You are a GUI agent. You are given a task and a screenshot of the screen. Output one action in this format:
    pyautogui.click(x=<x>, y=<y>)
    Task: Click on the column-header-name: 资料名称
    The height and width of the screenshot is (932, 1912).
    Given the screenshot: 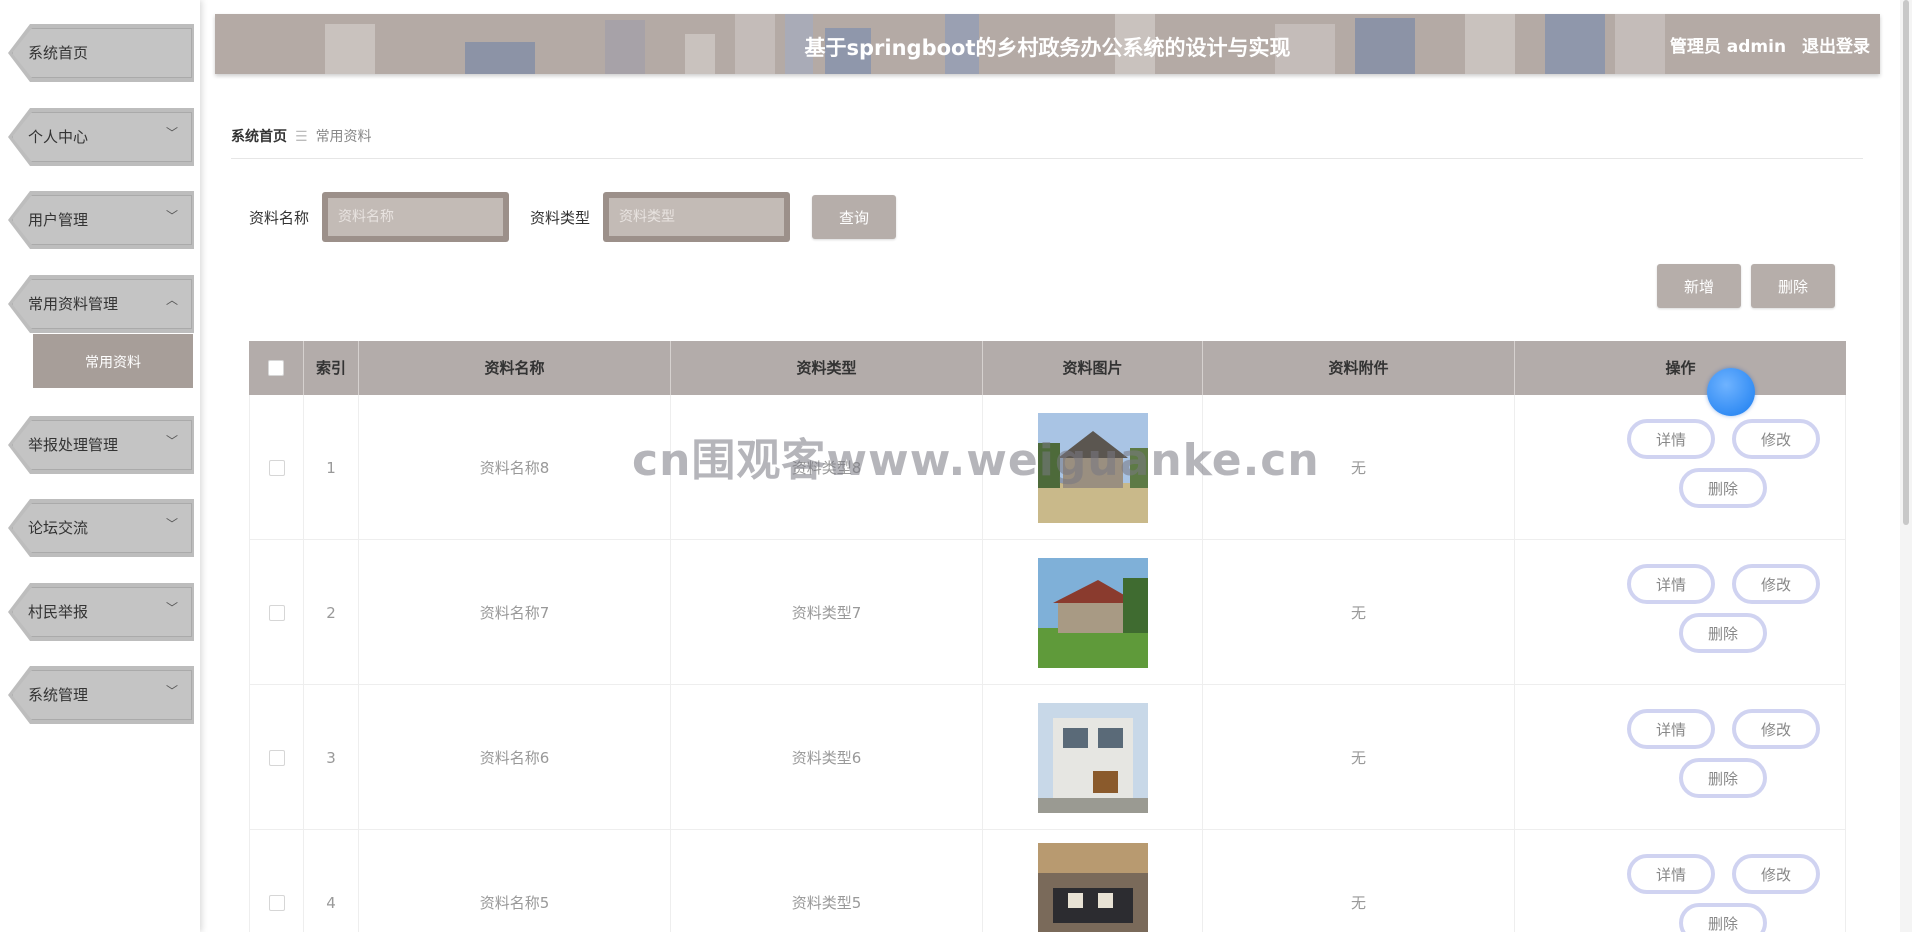 What is the action you would take?
    pyautogui.click(x=515, y=368)
    